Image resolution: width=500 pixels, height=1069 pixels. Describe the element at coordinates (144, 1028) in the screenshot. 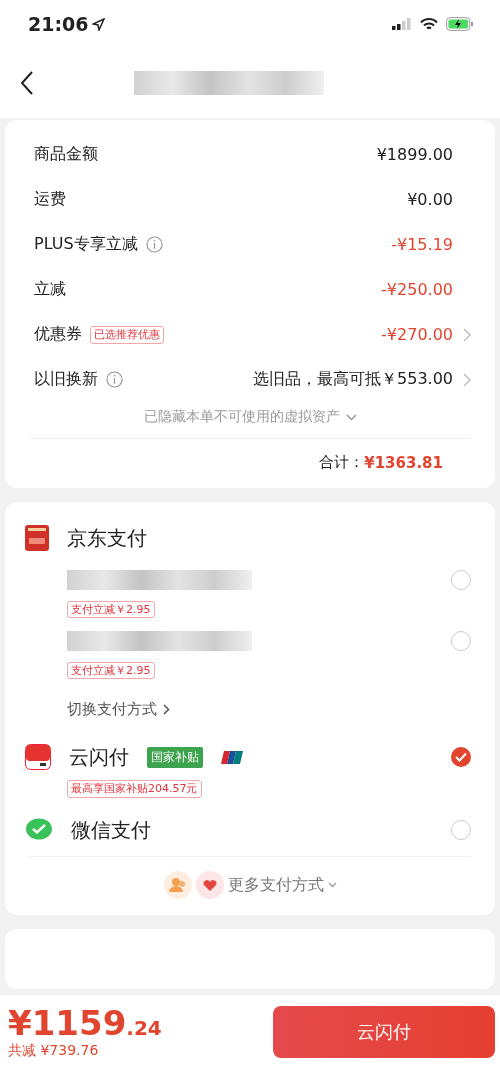

I see `price-decimal: .24` at that location.